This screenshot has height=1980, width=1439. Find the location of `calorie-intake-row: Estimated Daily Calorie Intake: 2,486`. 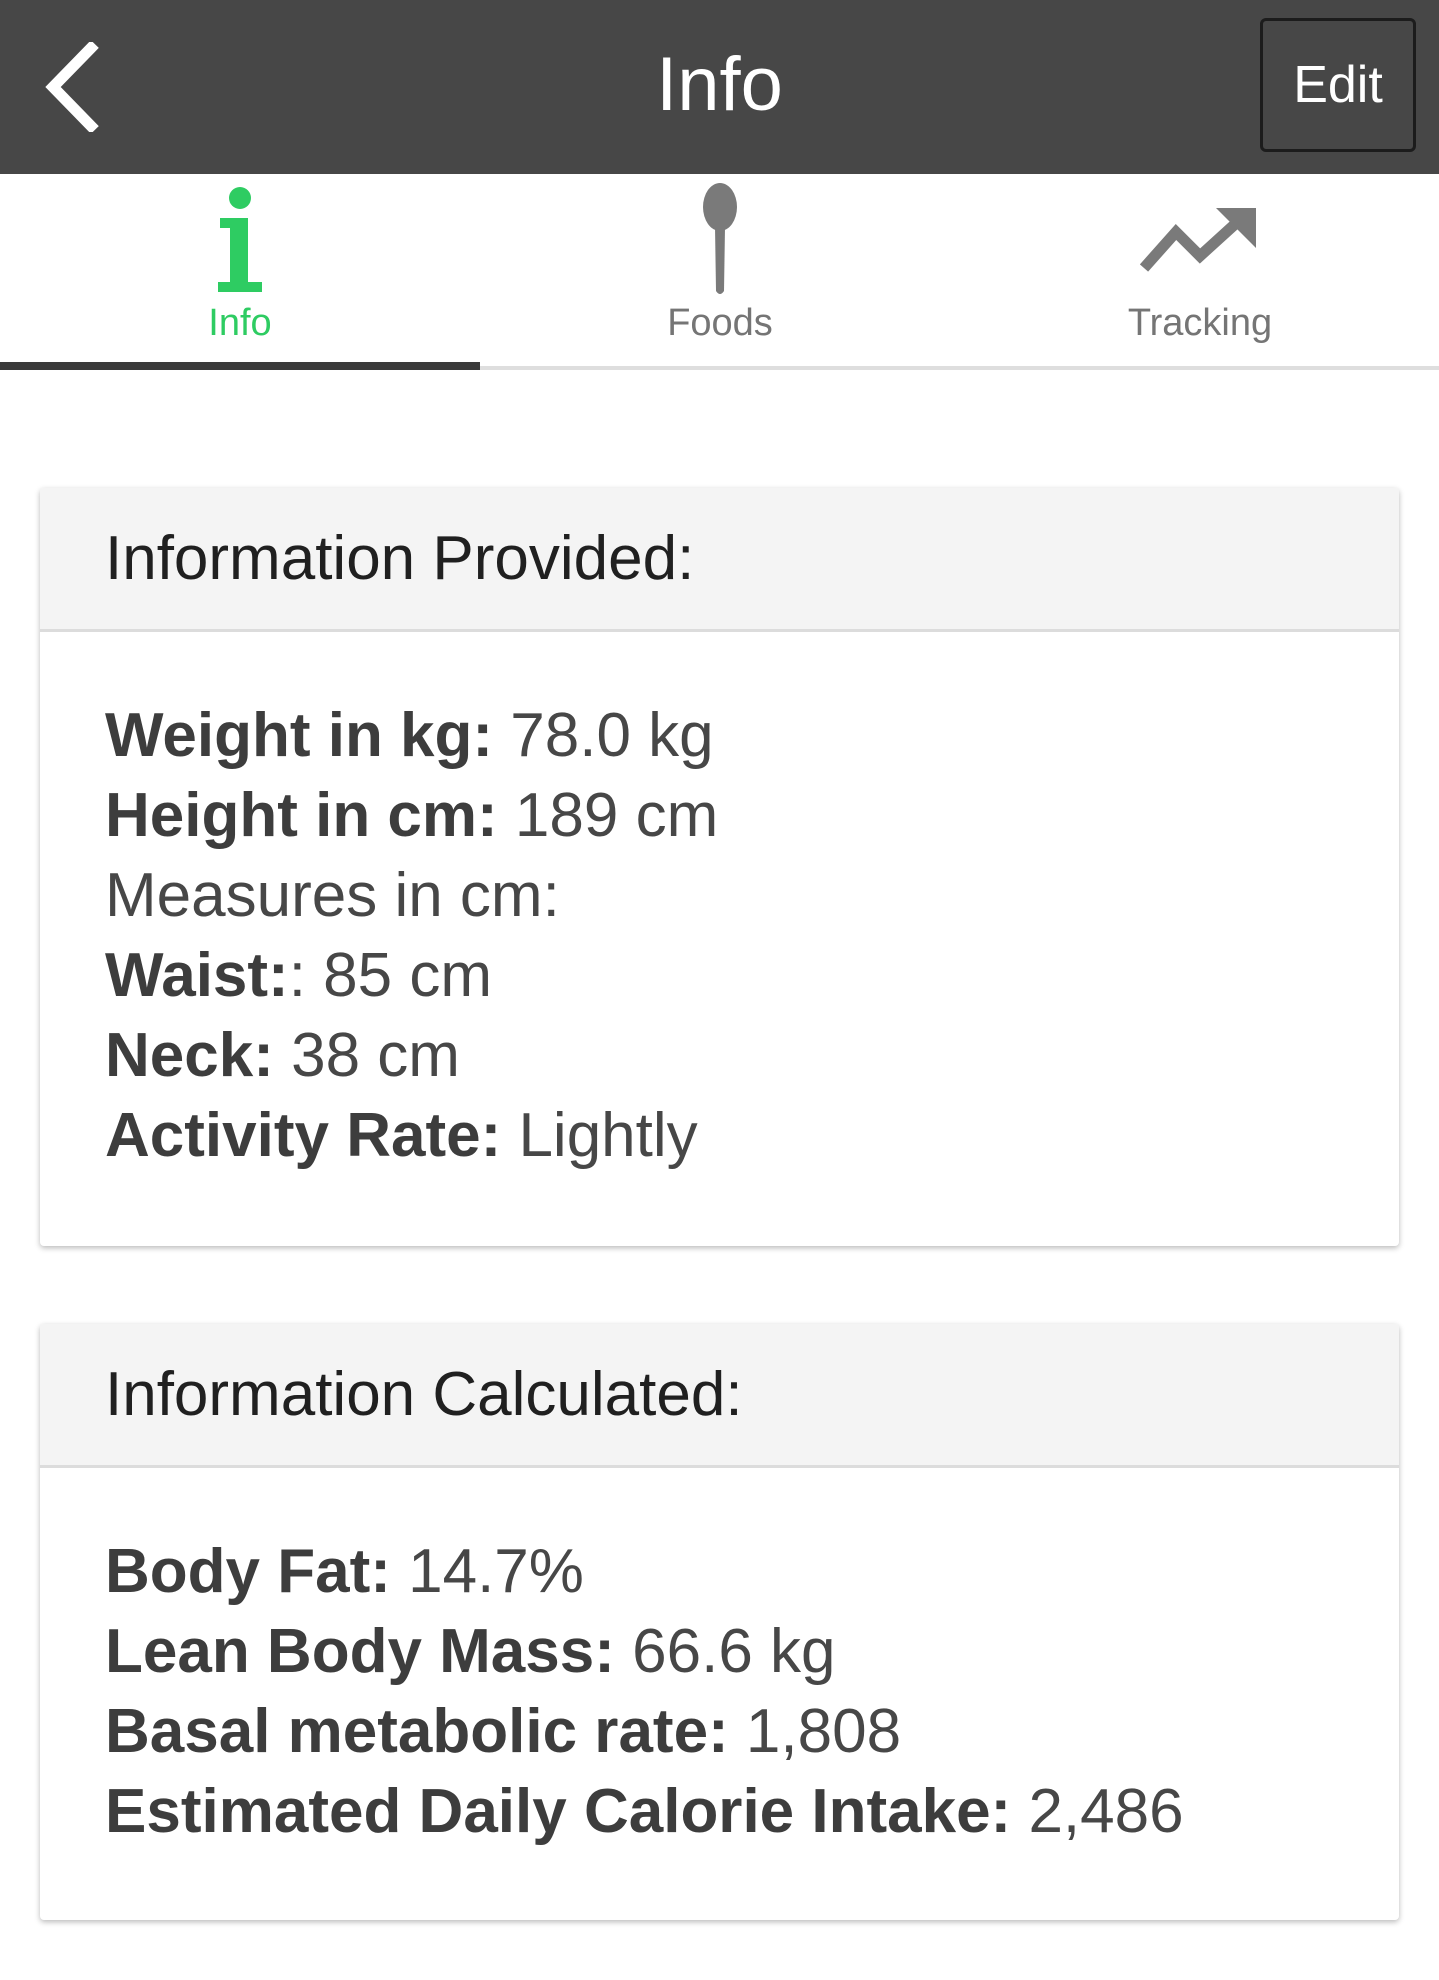

calorie-intake-row: Estimated Daily Calorie Intake: 2,486 is located at coordinates (719, 1812).